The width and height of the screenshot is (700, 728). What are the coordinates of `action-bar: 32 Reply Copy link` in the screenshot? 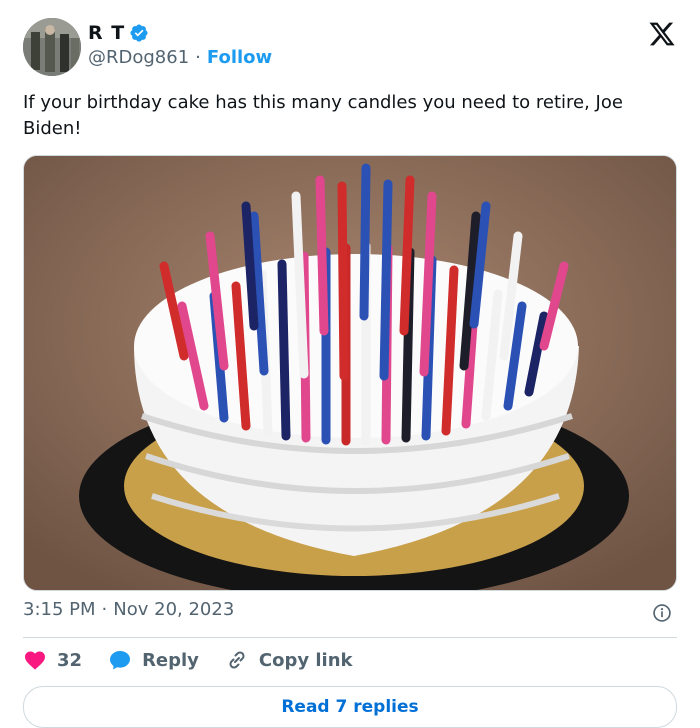 It's located at (201, 660).